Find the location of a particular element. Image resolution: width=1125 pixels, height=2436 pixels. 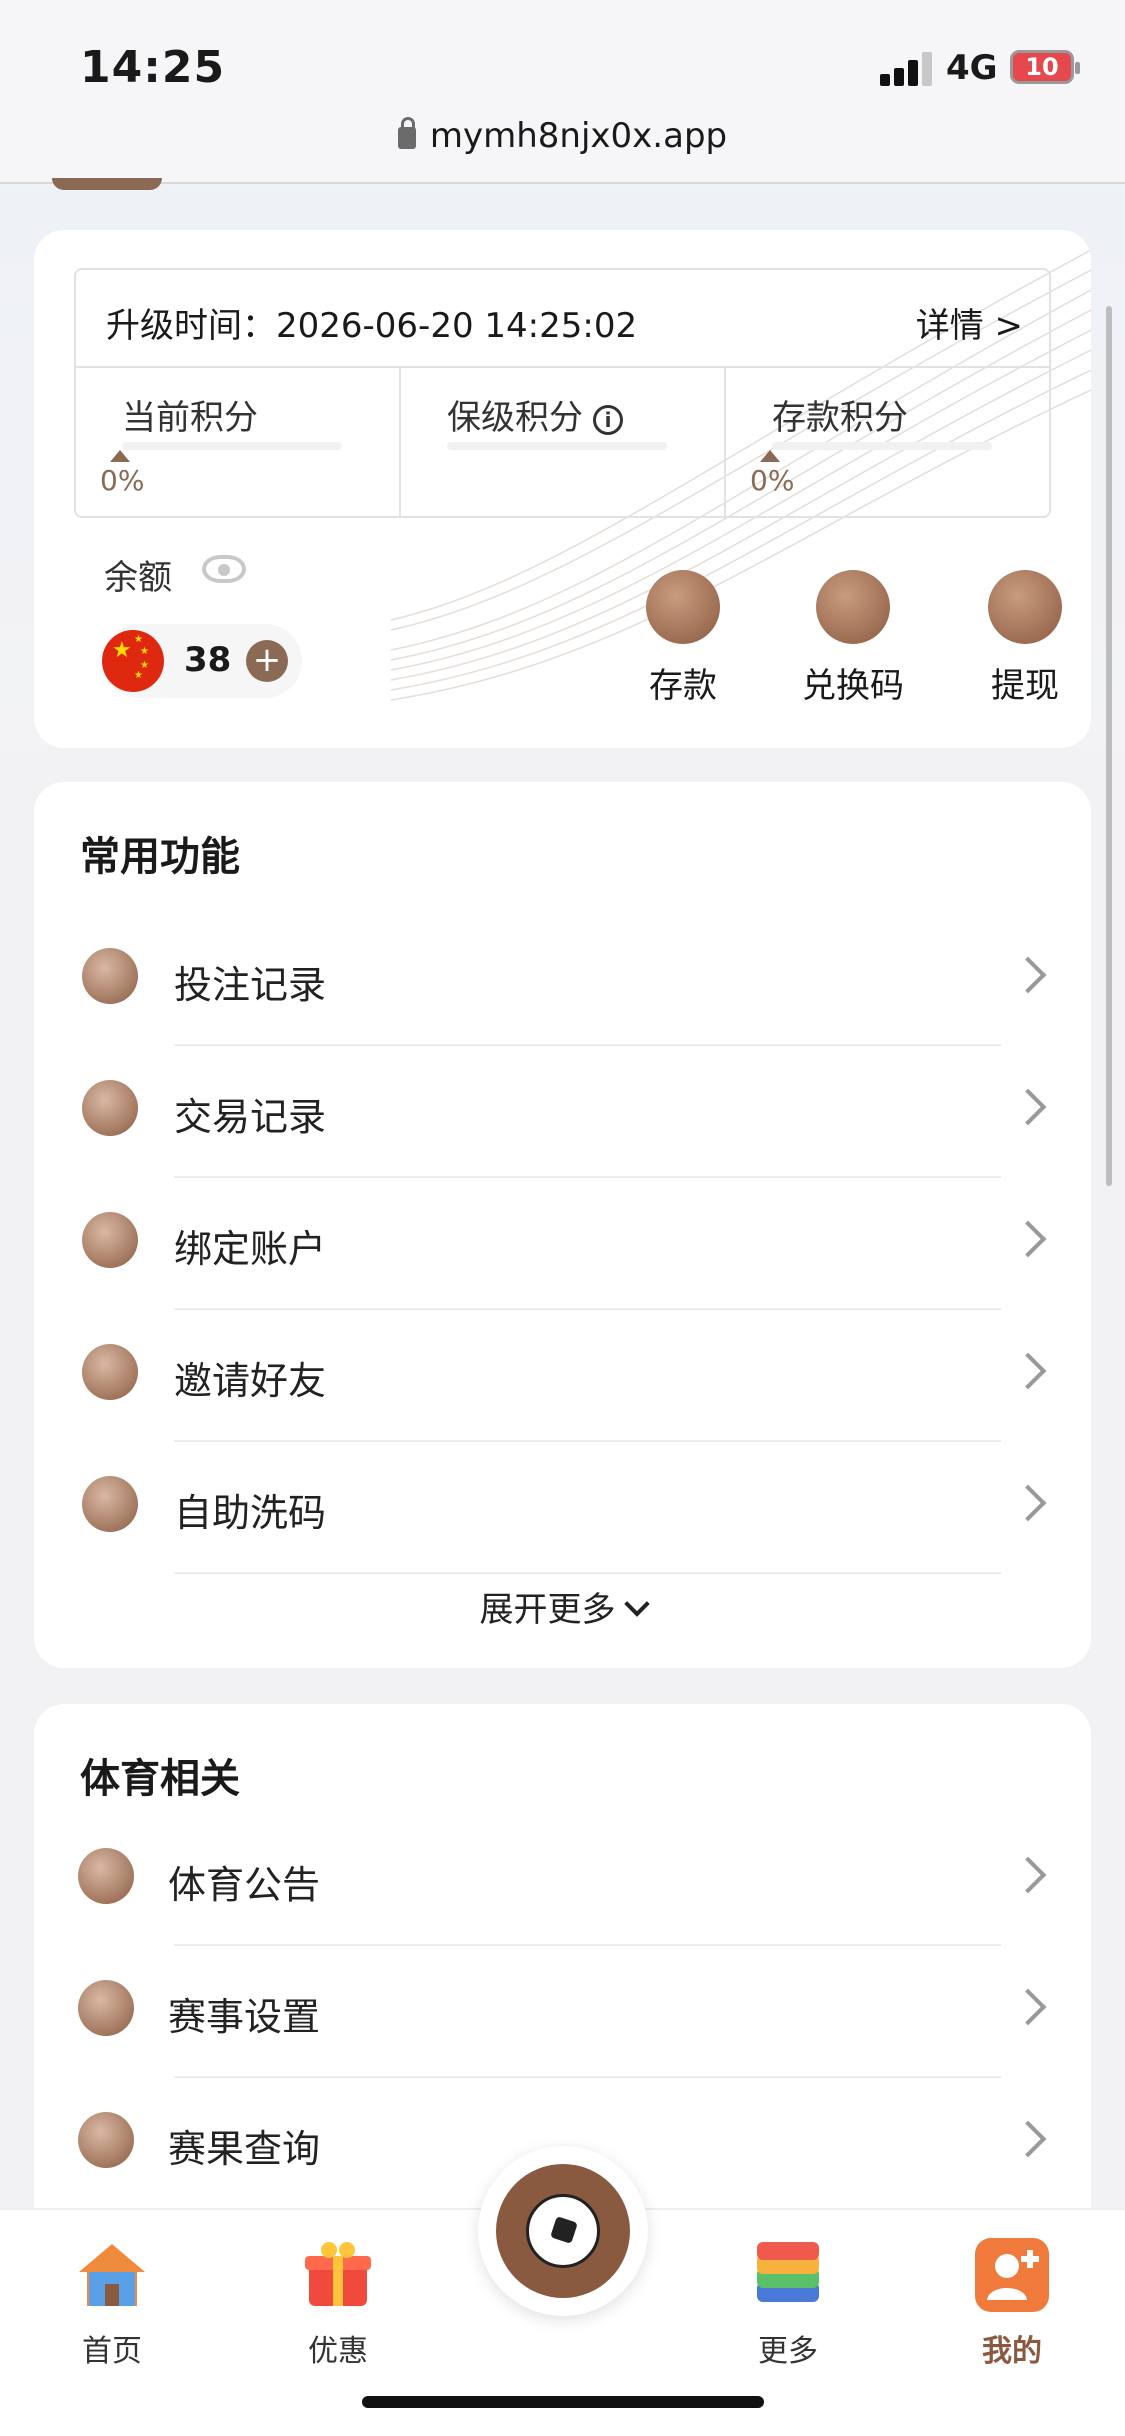

status-time: 14:25 is located at coordinates (153, 67).